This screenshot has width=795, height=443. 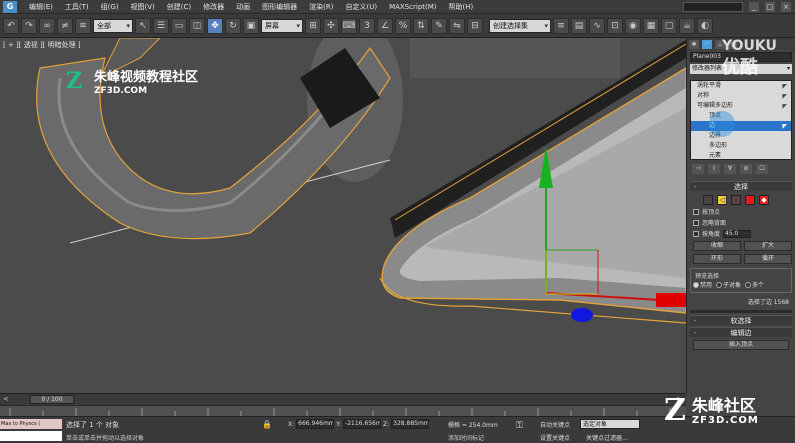 What do you see at coordinates (615, 25) in the screenshot?
I see `schematic-view-icon: ⊡` at bounding box center [615, 25].